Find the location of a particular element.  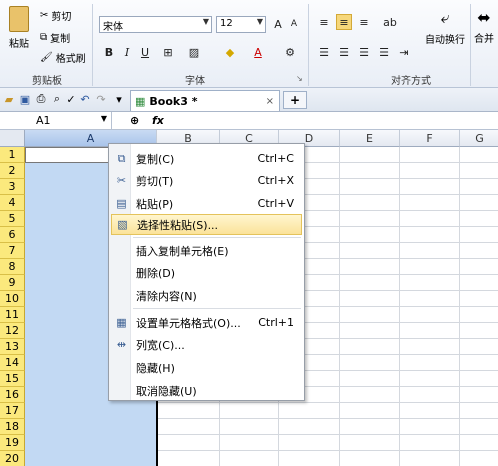

row-header-15: 15 is located at coordinates (12, 379).